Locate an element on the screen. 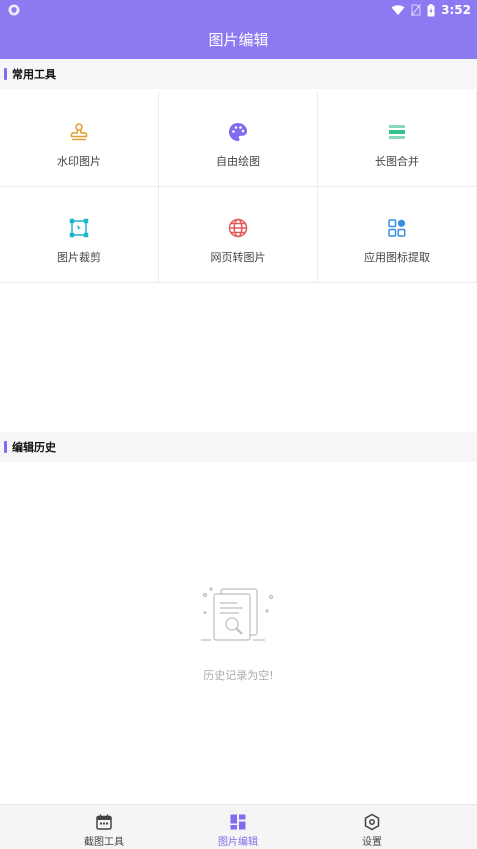 The image size is (477, 849). battery-charging-icon is located at coordinates (431, 9).